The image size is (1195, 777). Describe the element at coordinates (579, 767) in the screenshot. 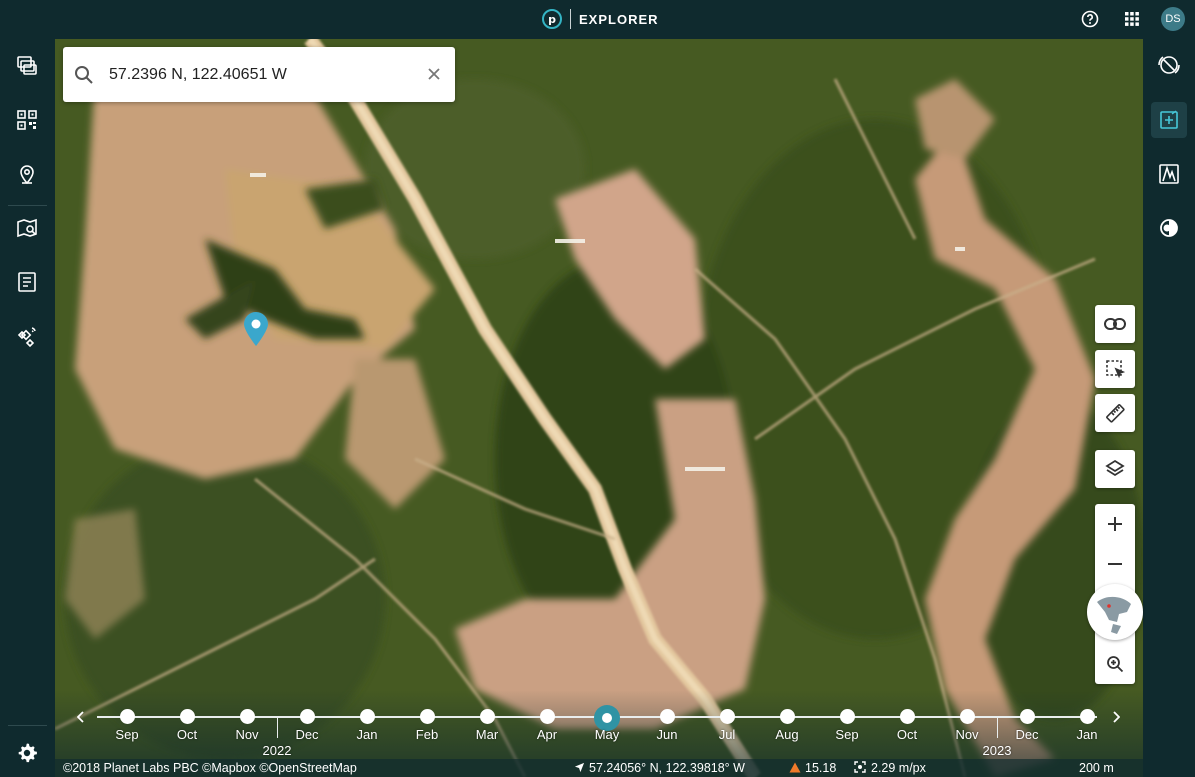

I see `location-arrow-icon` at that location.